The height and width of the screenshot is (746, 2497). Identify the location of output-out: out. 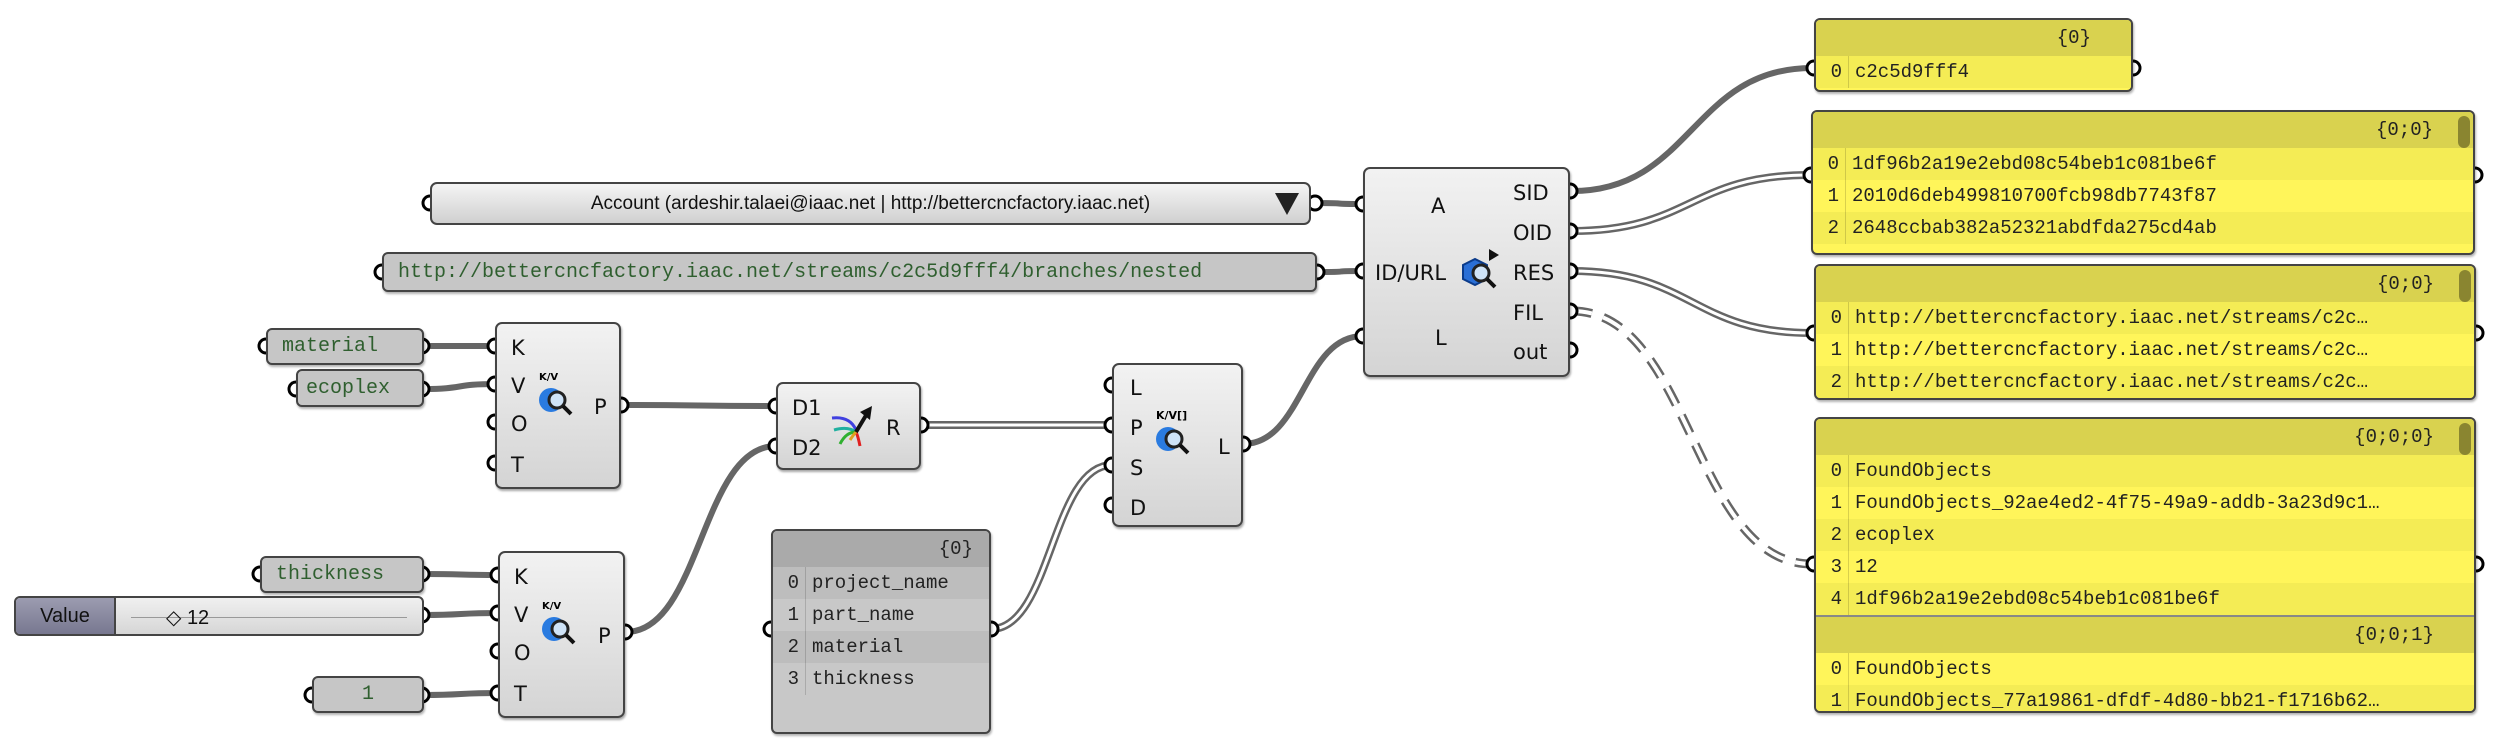
(1530, 352).